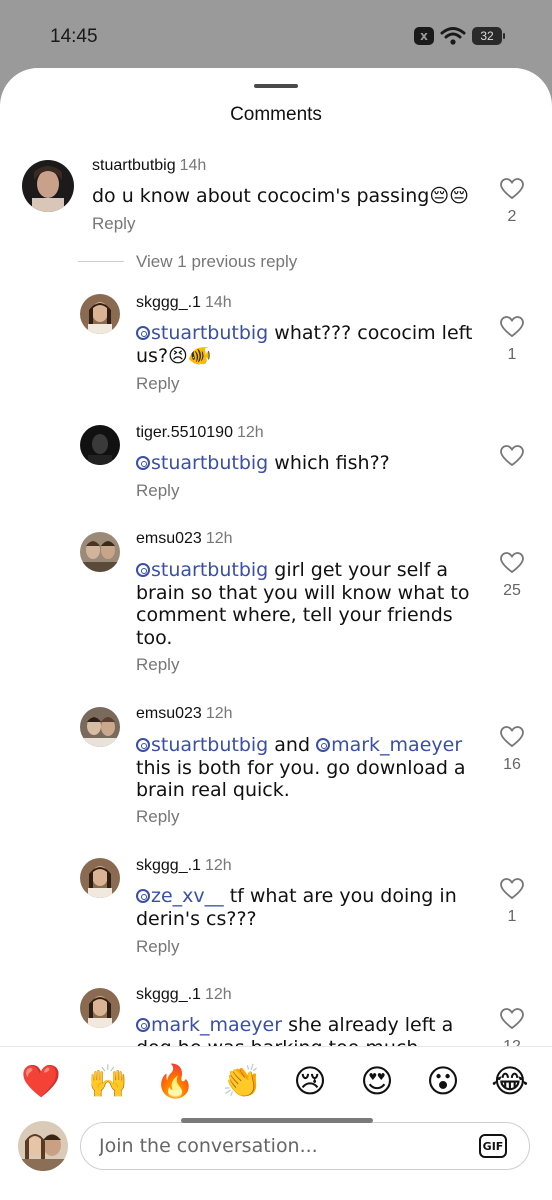 The image size is (552, 1200). Describe the element at coordinates (310, 1081) in the screenshot. I see `emoji-crying: 😢` at that location.